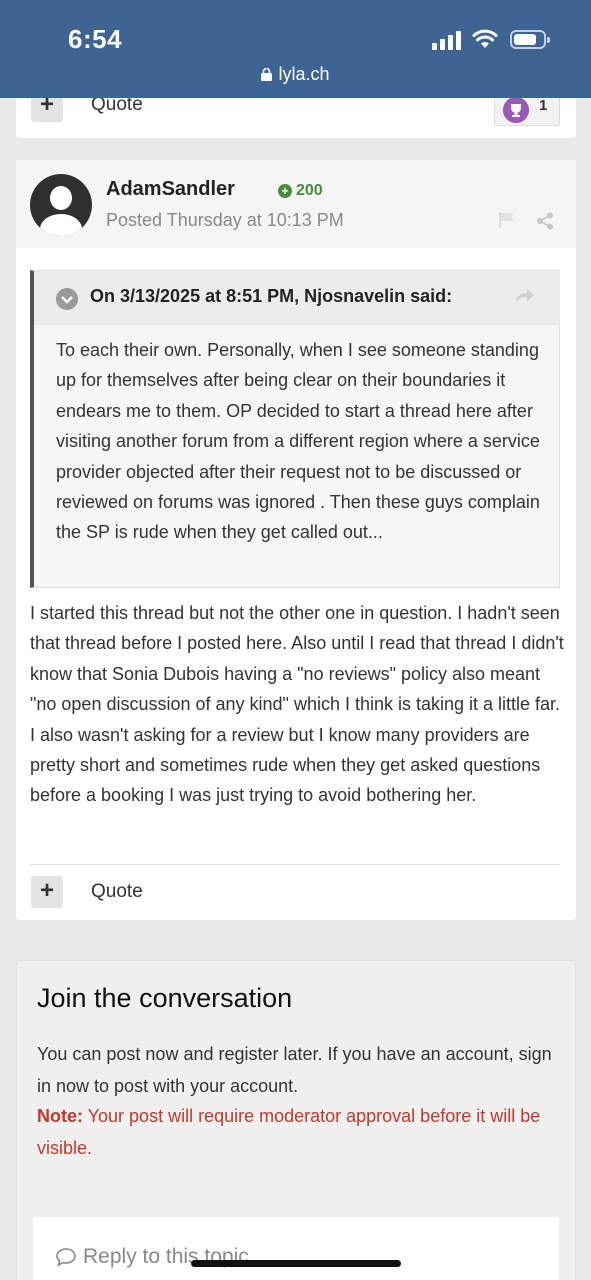  I want to click on share-arrow-icon, so click(525, 296).